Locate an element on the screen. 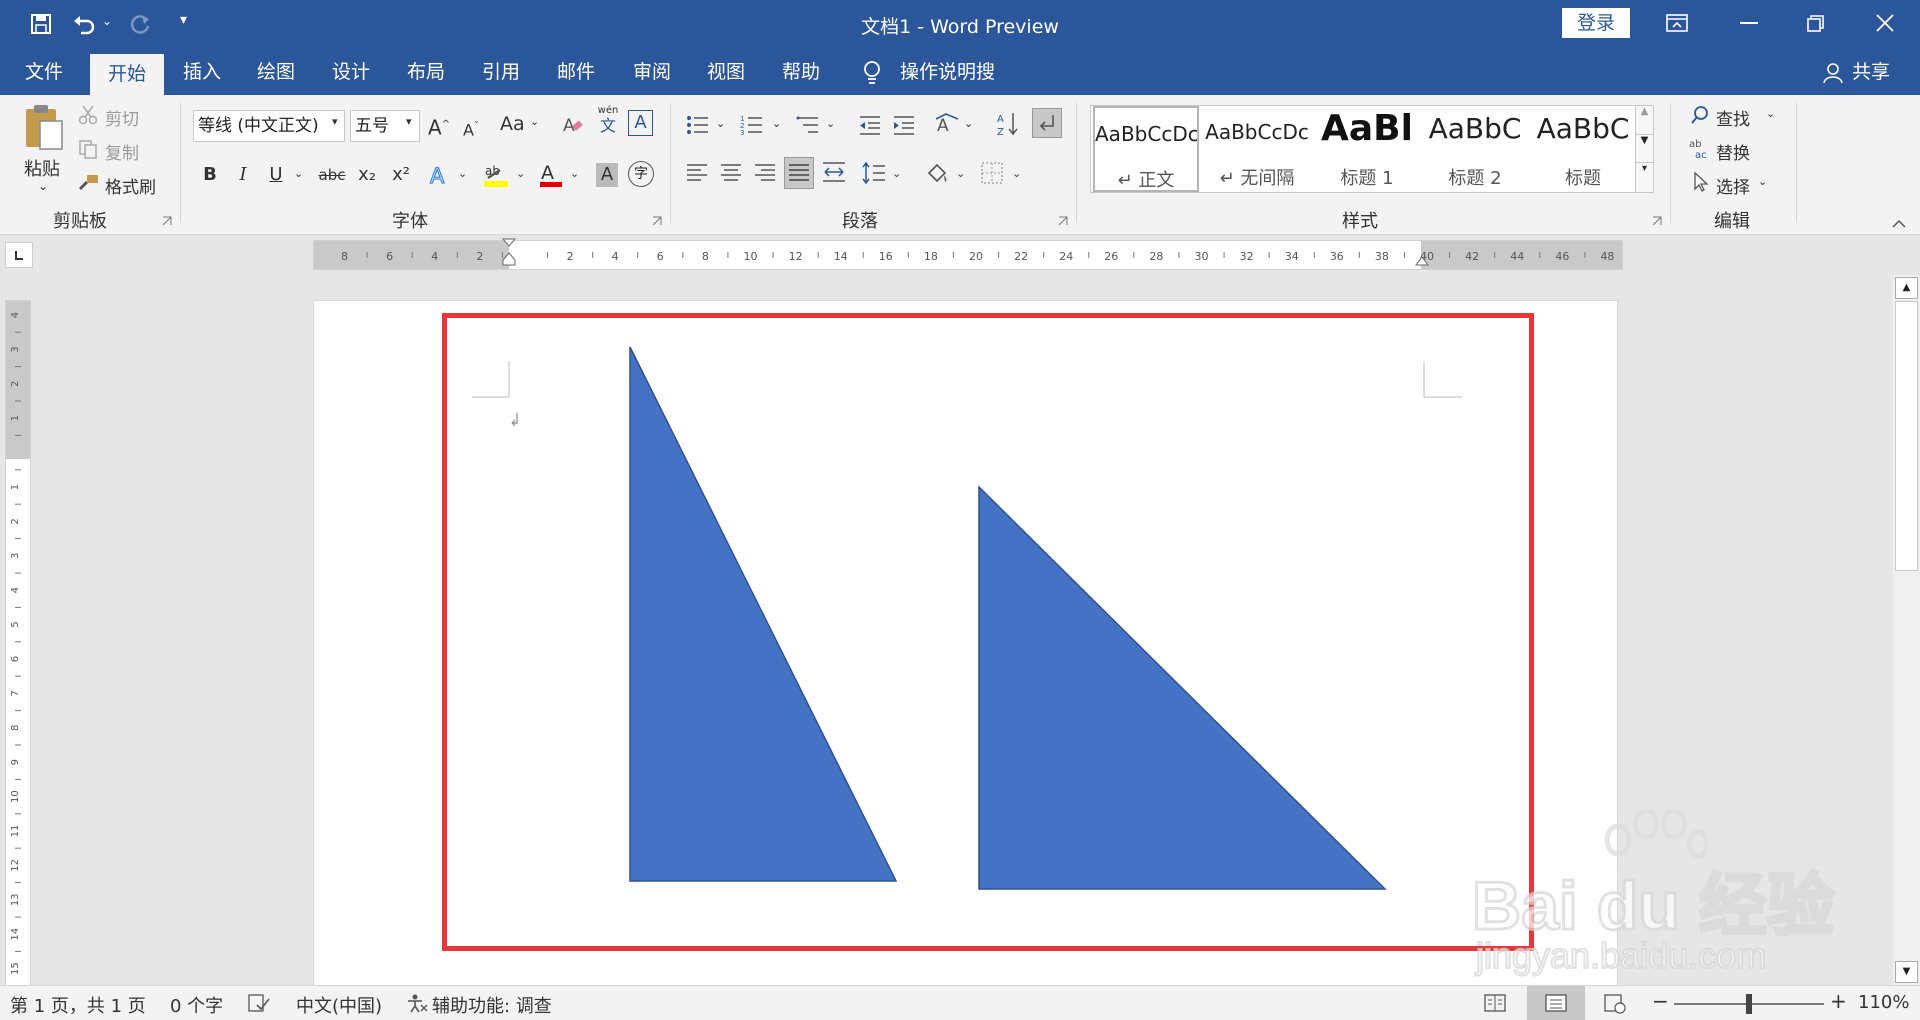  line-spacing-chevron-icon: ⌄ is located at coordinates (896, 173).